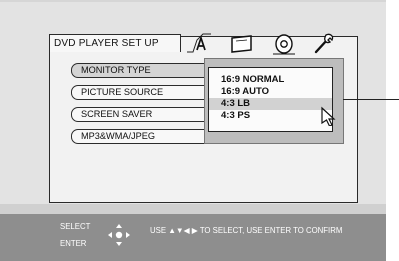  I want to click on display-icon, so click(244, 44).